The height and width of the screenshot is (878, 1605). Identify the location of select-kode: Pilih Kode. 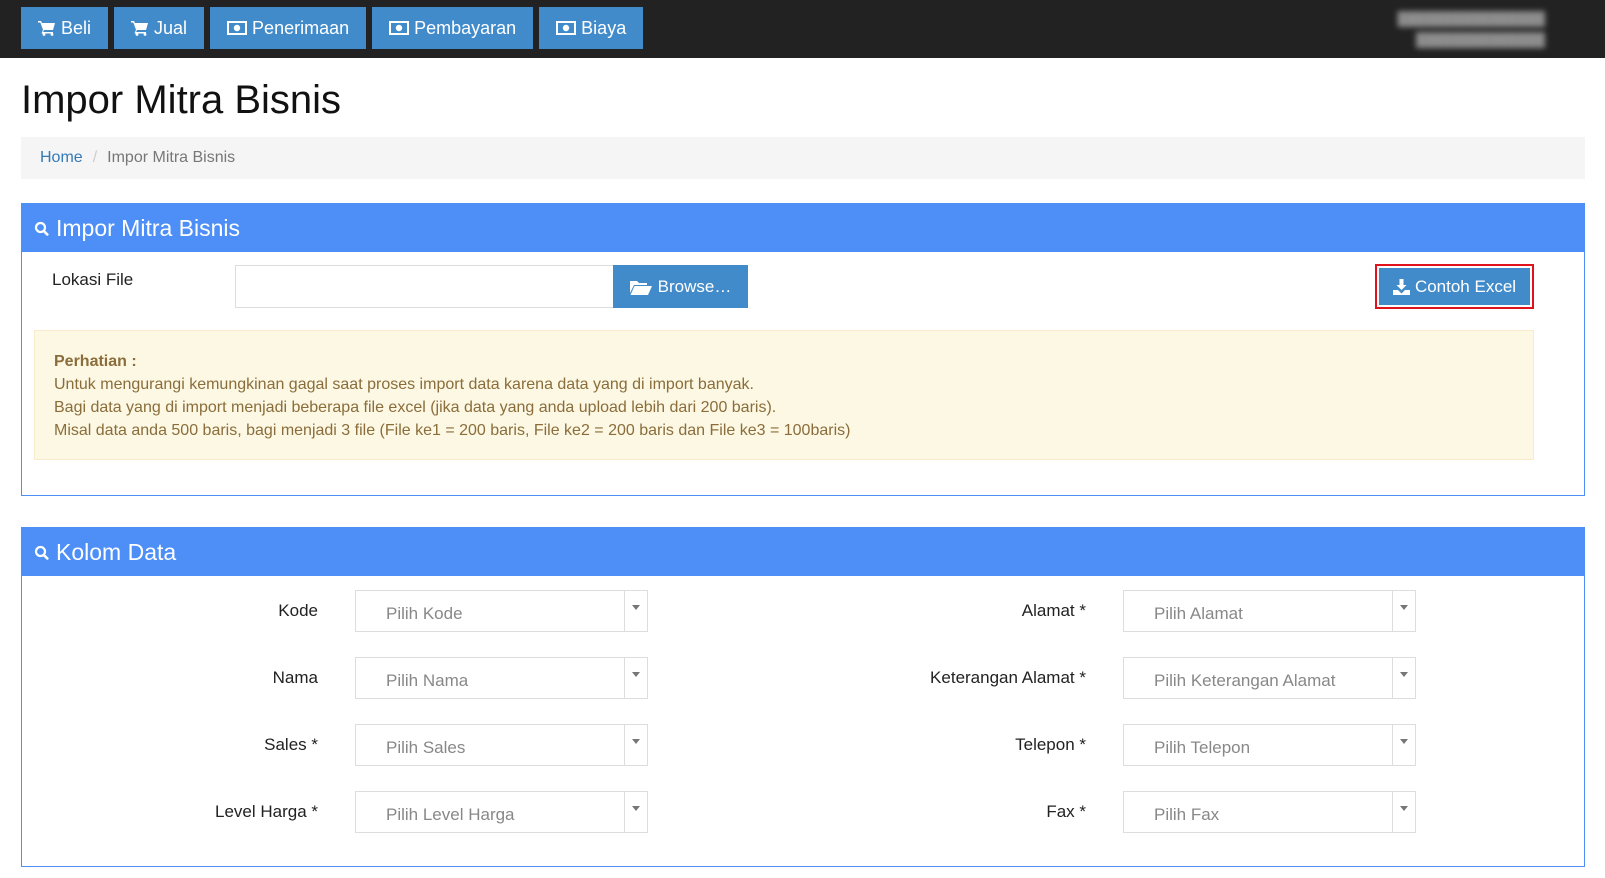
(501, 611).